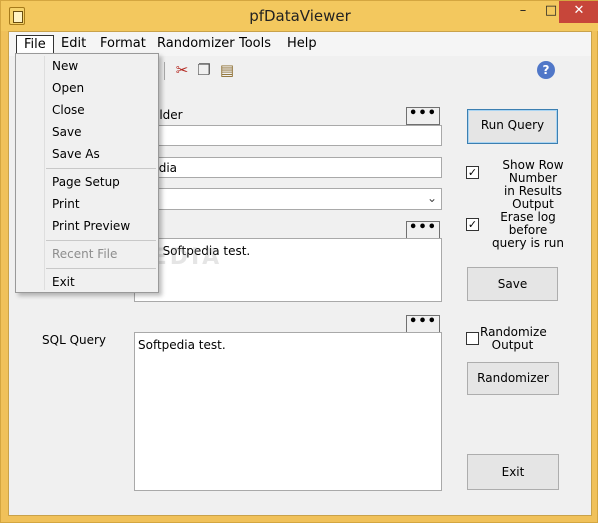 The width and height of the screenshot is (598, 523). I want to click on erase-log-checkbox: ✓, so click(472, 224).